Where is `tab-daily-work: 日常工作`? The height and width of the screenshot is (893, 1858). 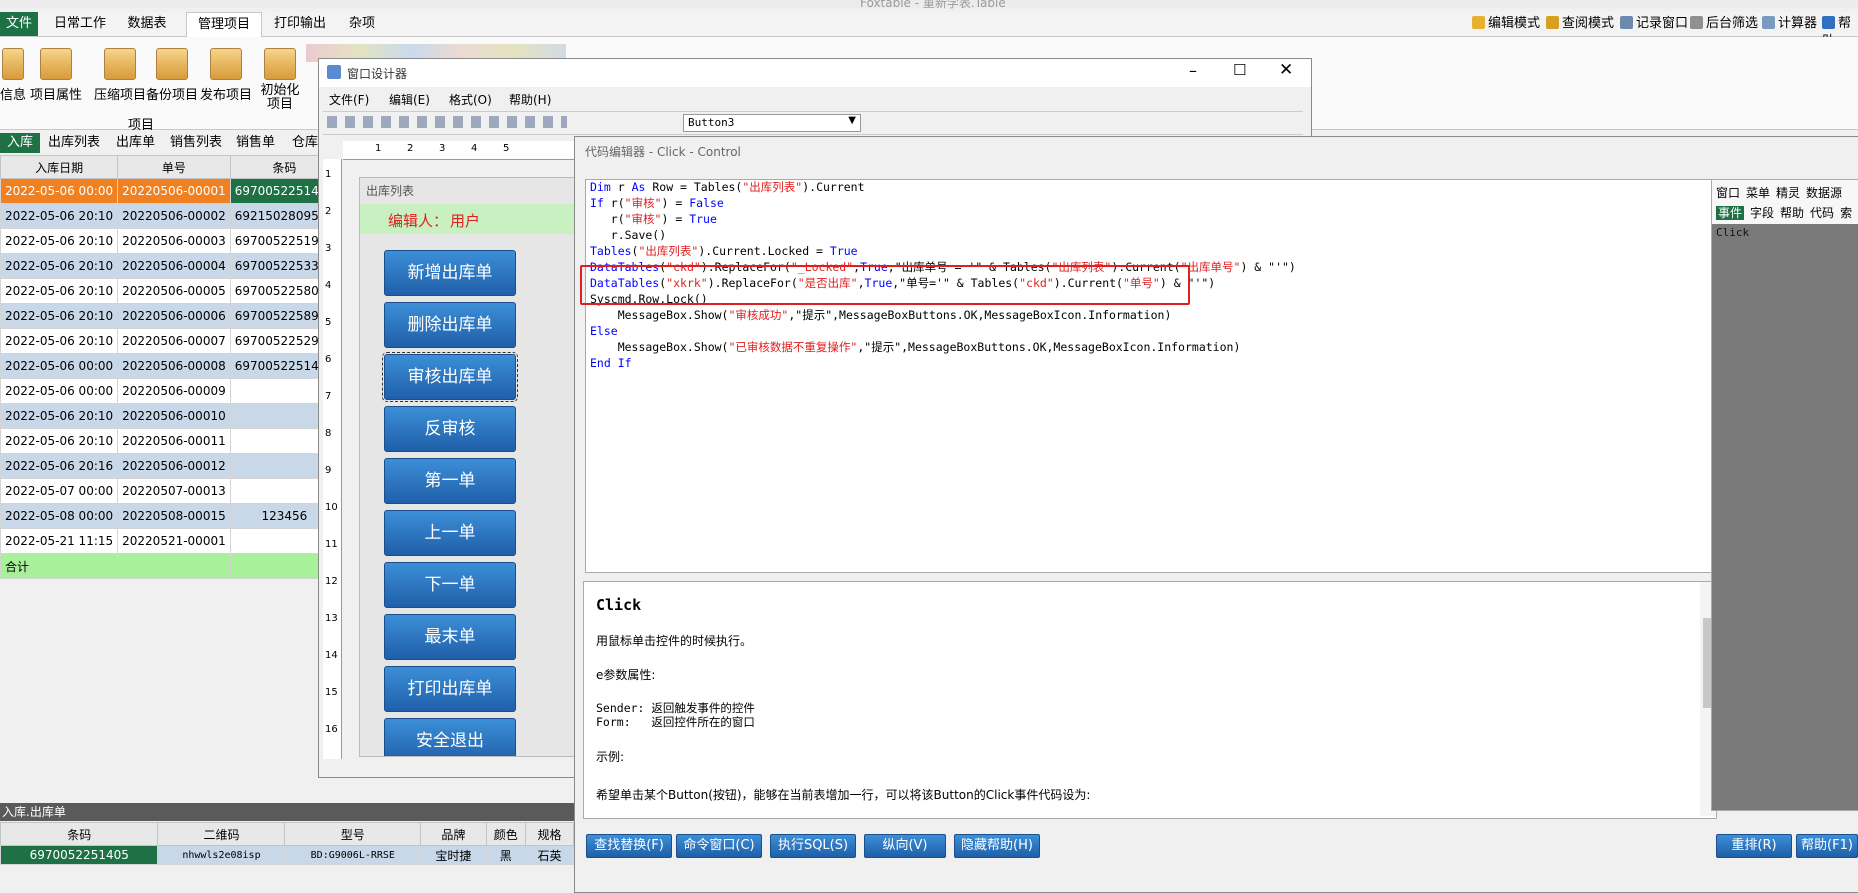 tab-daily-work: 日常工作 is located at coordinates (80, 24).